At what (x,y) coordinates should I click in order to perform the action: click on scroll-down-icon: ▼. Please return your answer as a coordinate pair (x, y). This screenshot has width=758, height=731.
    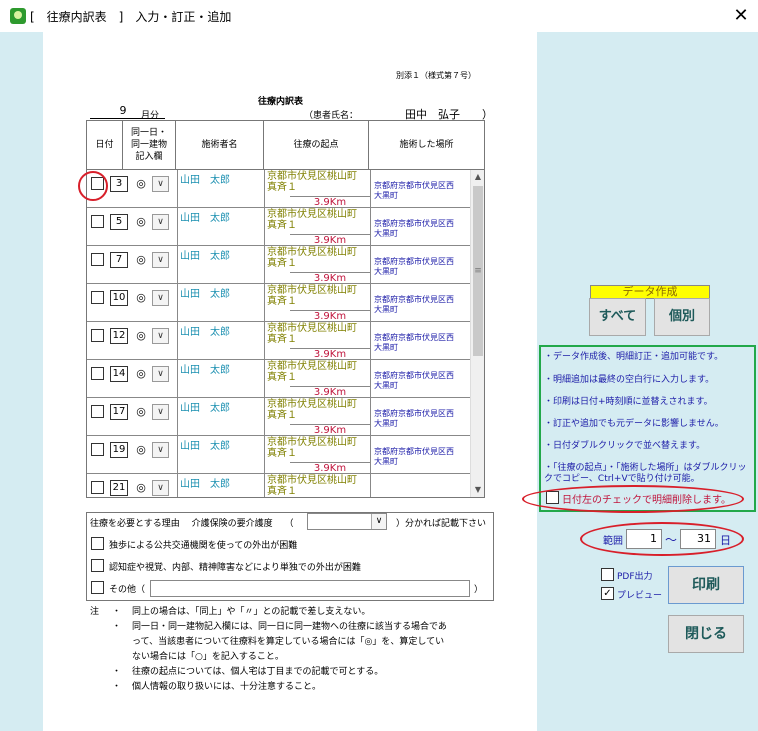
    Looking at the image, I should click on (478, 490).